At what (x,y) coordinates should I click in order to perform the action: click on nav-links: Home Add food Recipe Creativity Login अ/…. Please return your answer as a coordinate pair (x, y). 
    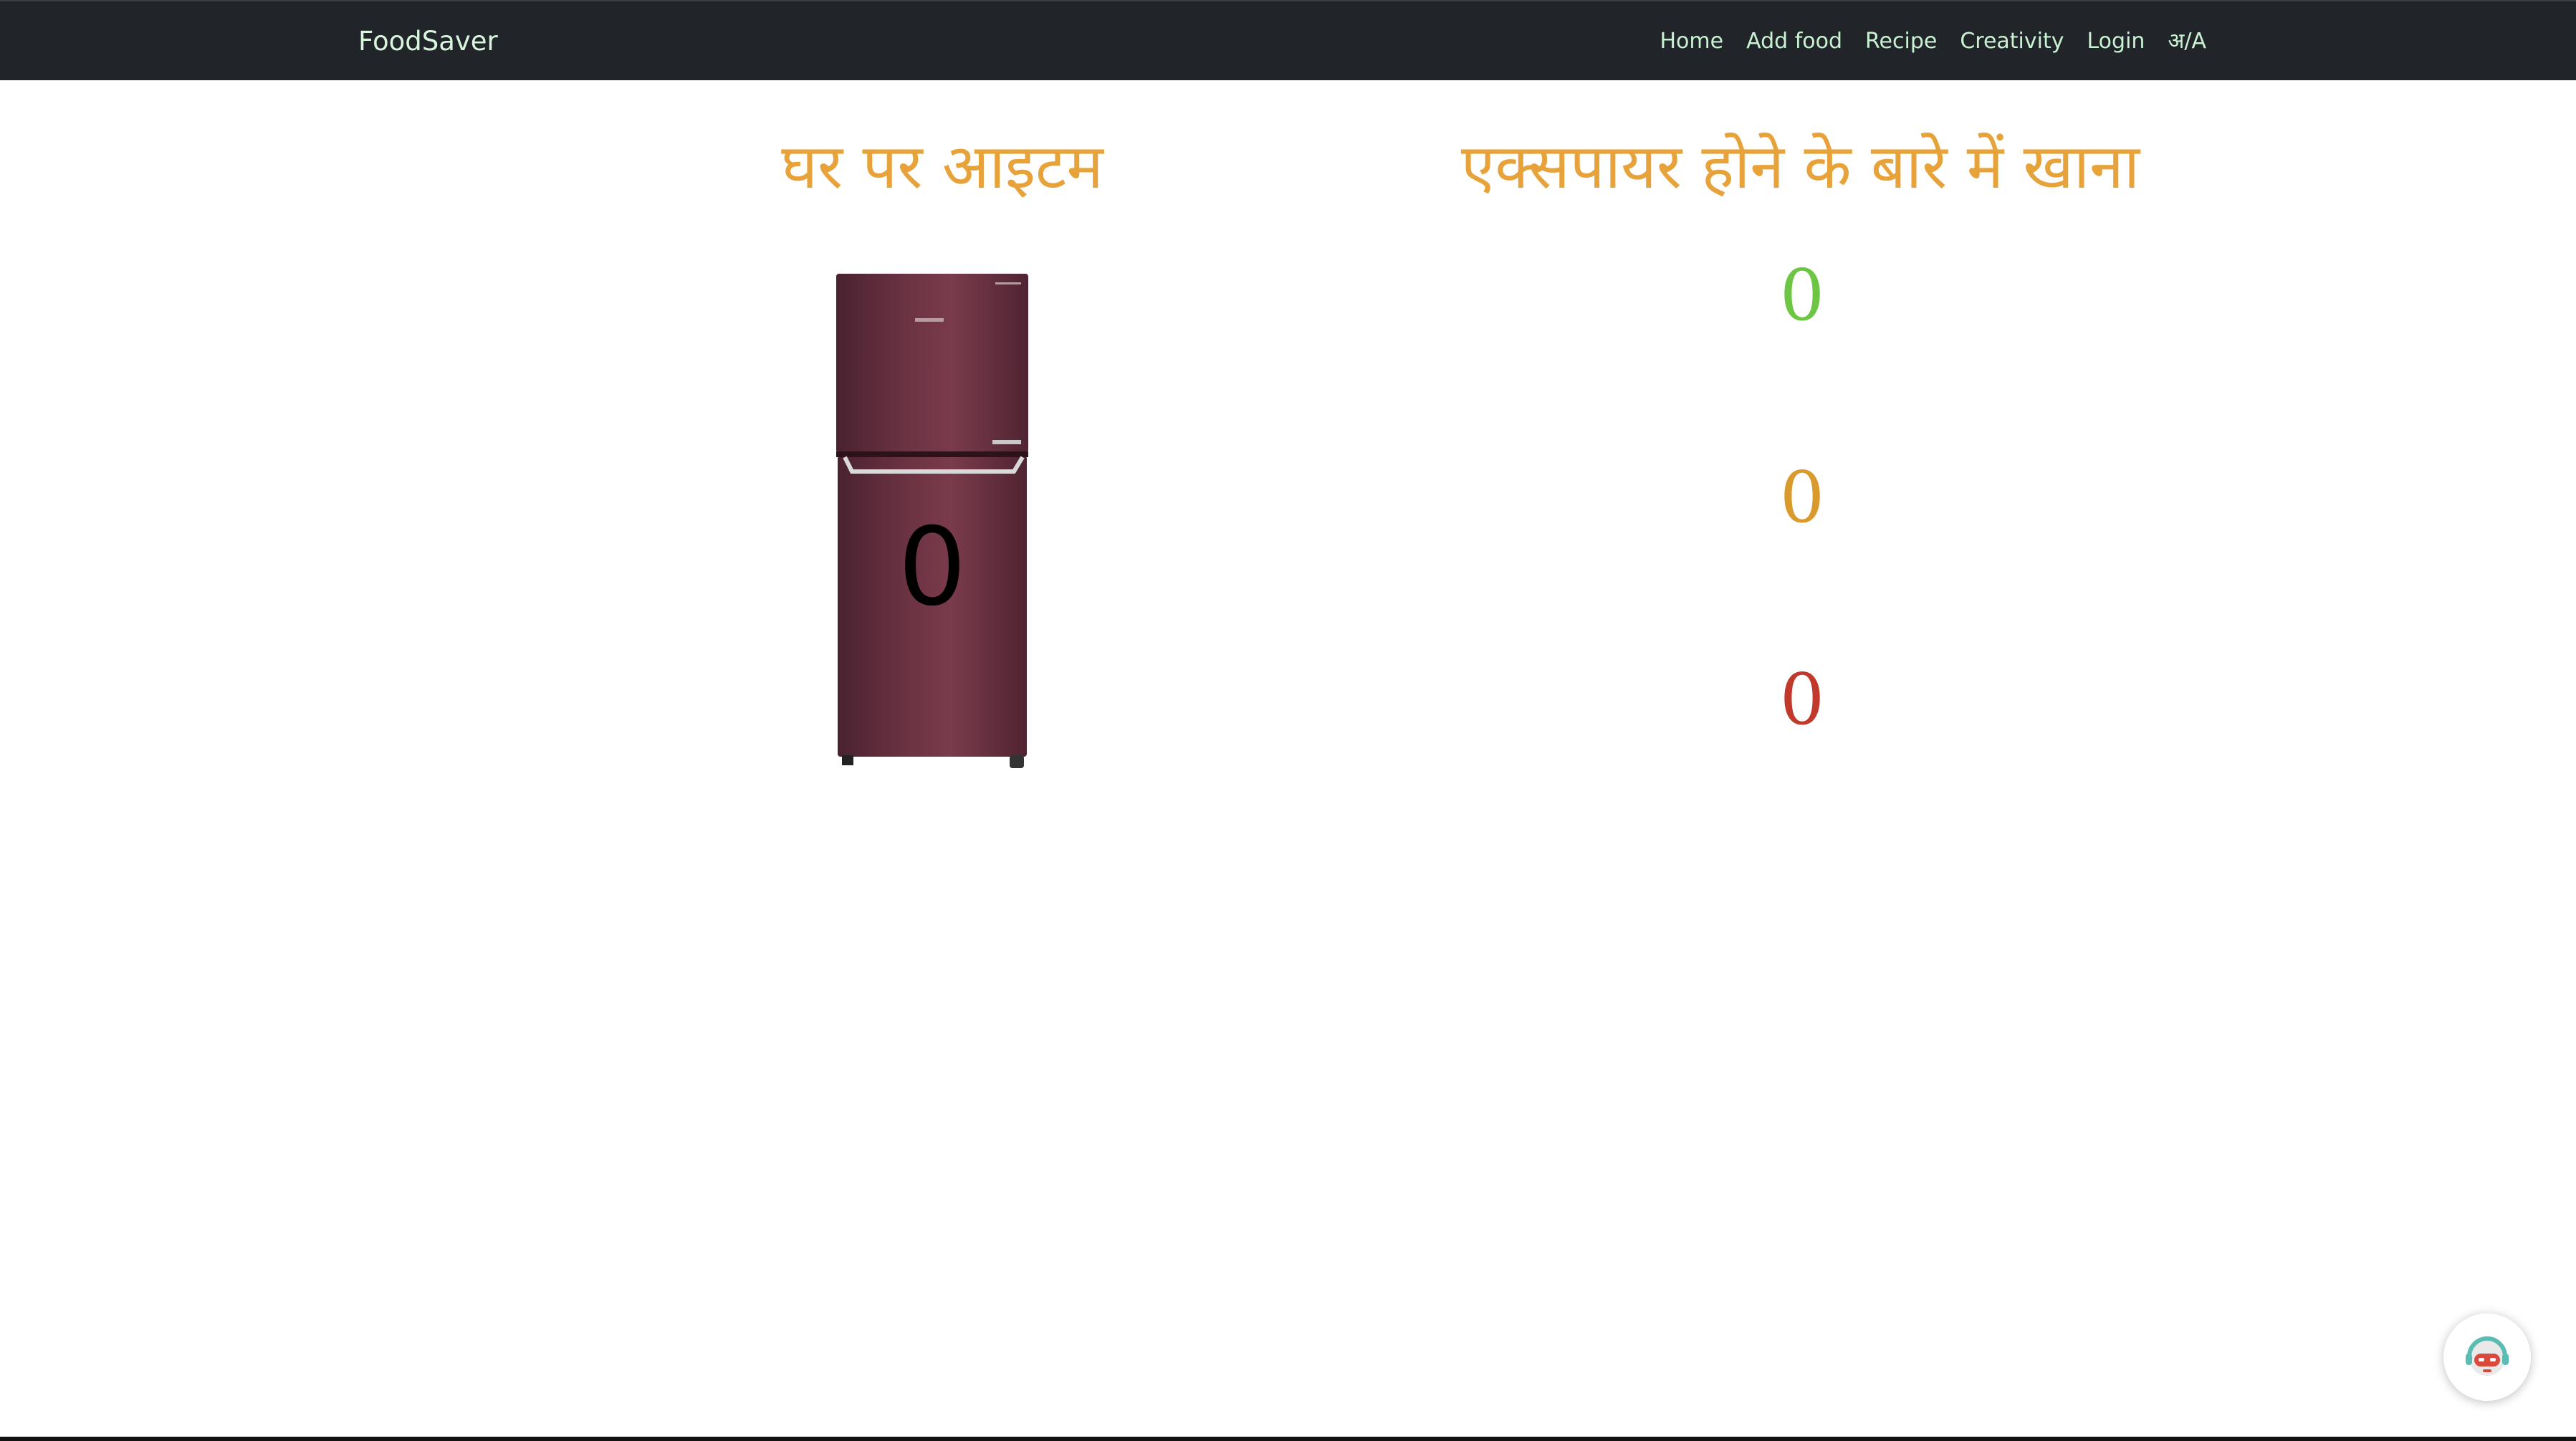
    Looking at the image, I should click on (1933, 41).